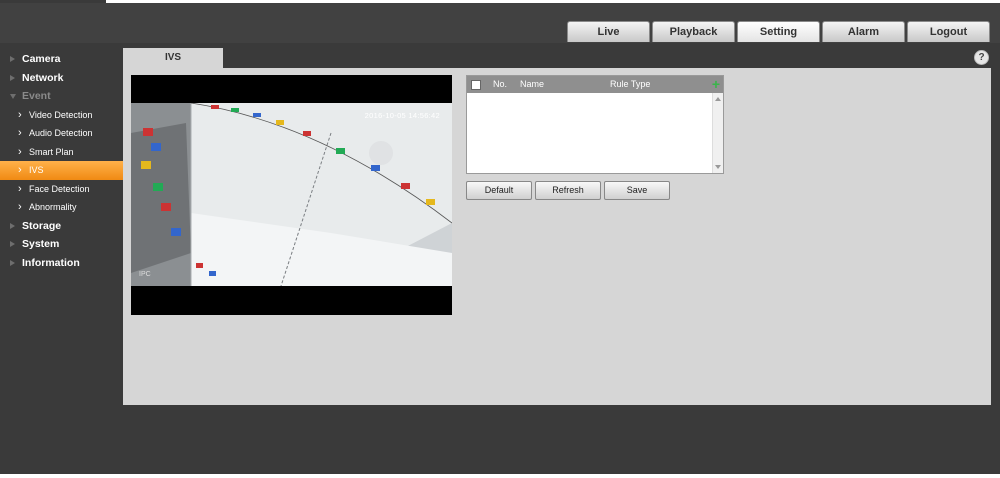 This screenshot has width=1000, height=478. Describe the element at coordinates (693, 31) in the screenshot. I see `tab-playback: Playback` at that location.